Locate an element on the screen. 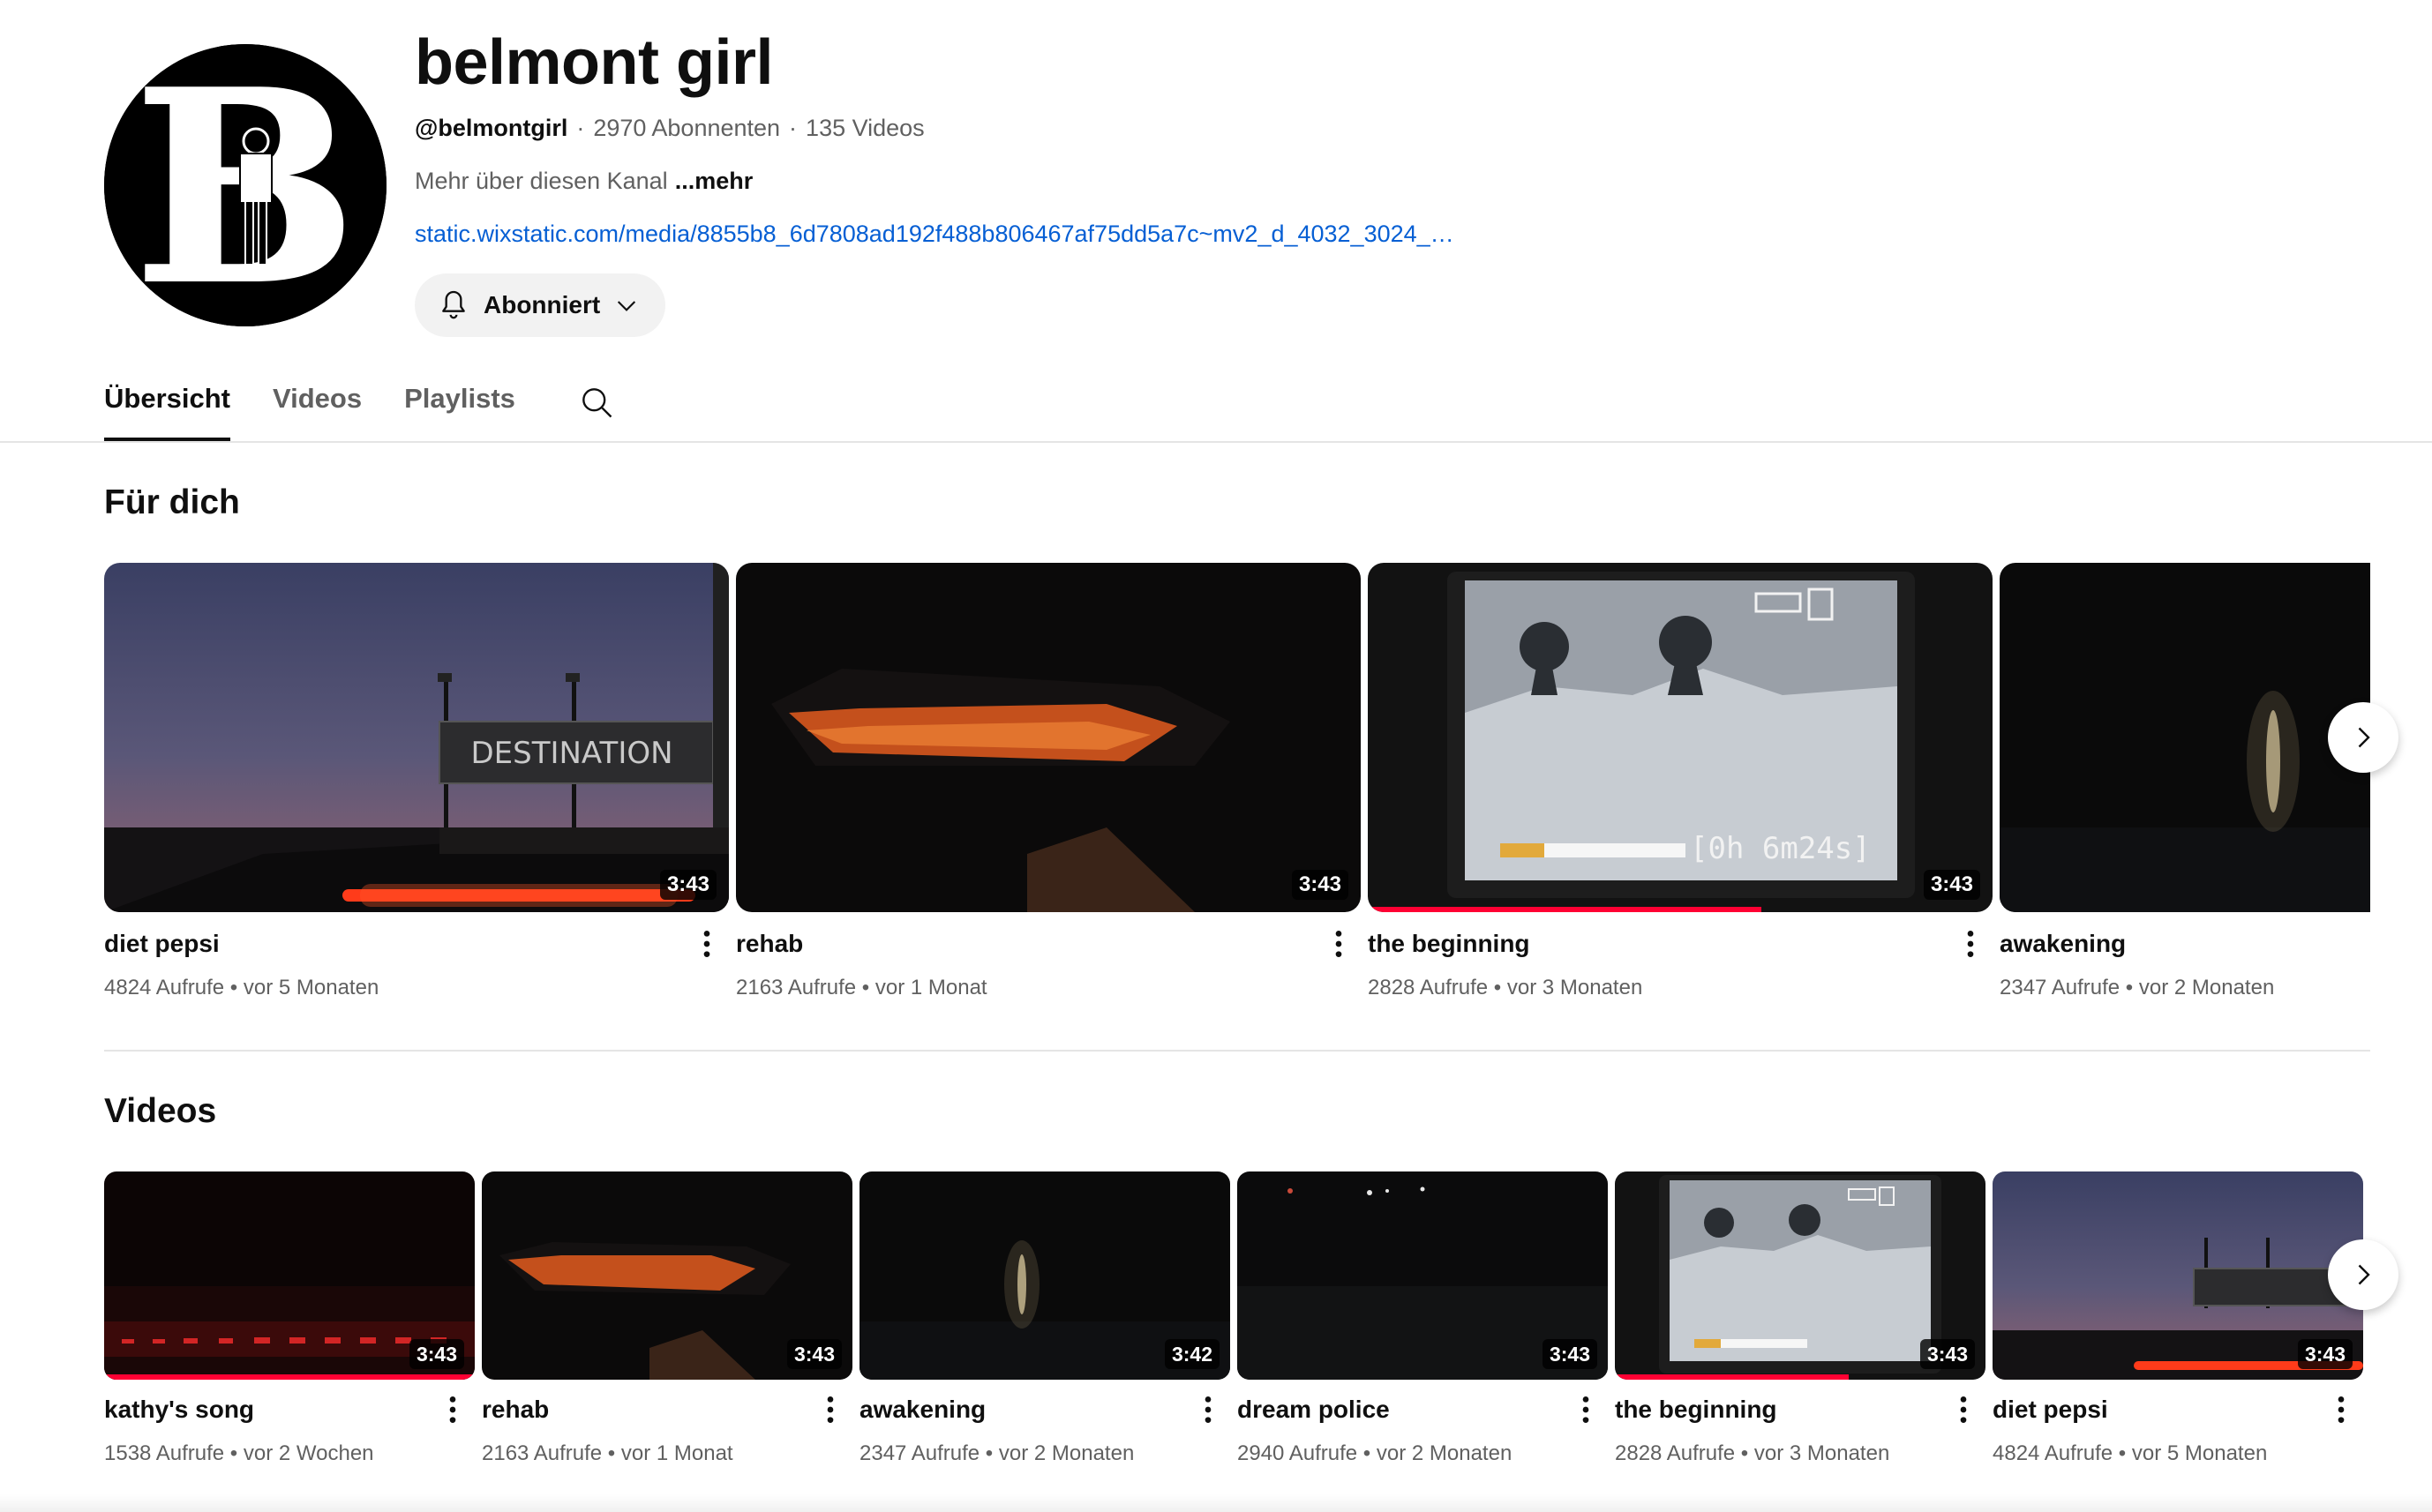 Image resolution: width=2432 pixels, height=1512 pixels. about-text: Mehr über diesen Kanal is located at coordinates (541, 181).